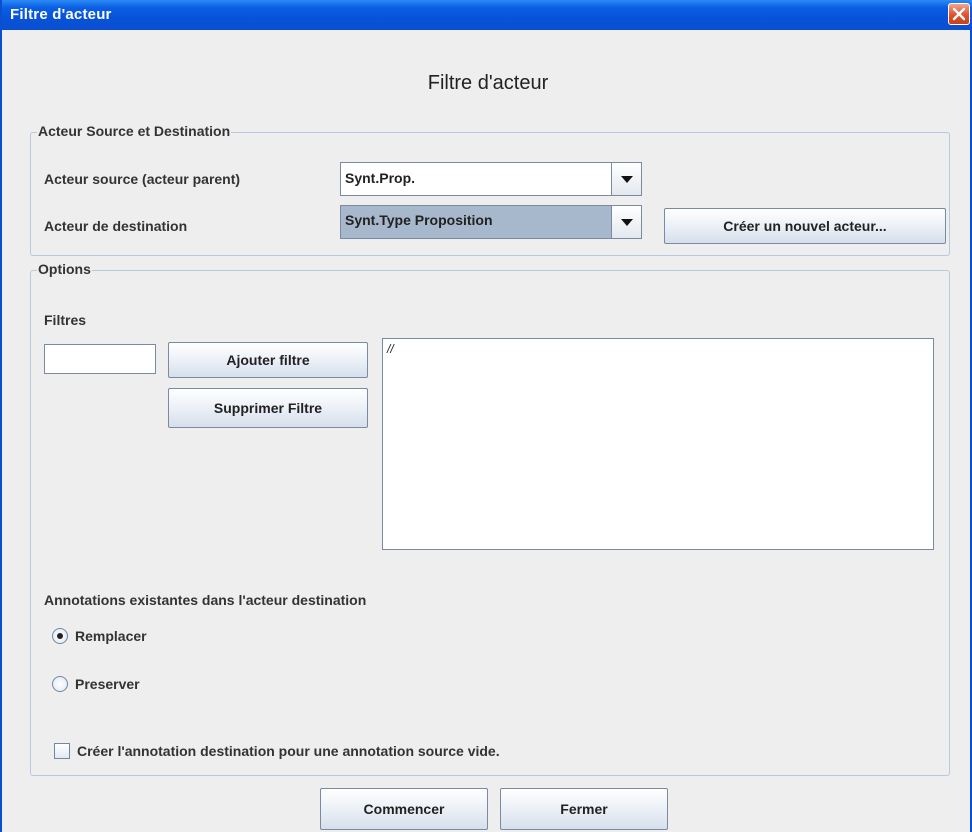 Image resolution: width=972 pixels, height=832 pixels. What do you see at coordinates (959, 14) in the screenshot?
I see `close-icon` at bounding box center [959, 14].